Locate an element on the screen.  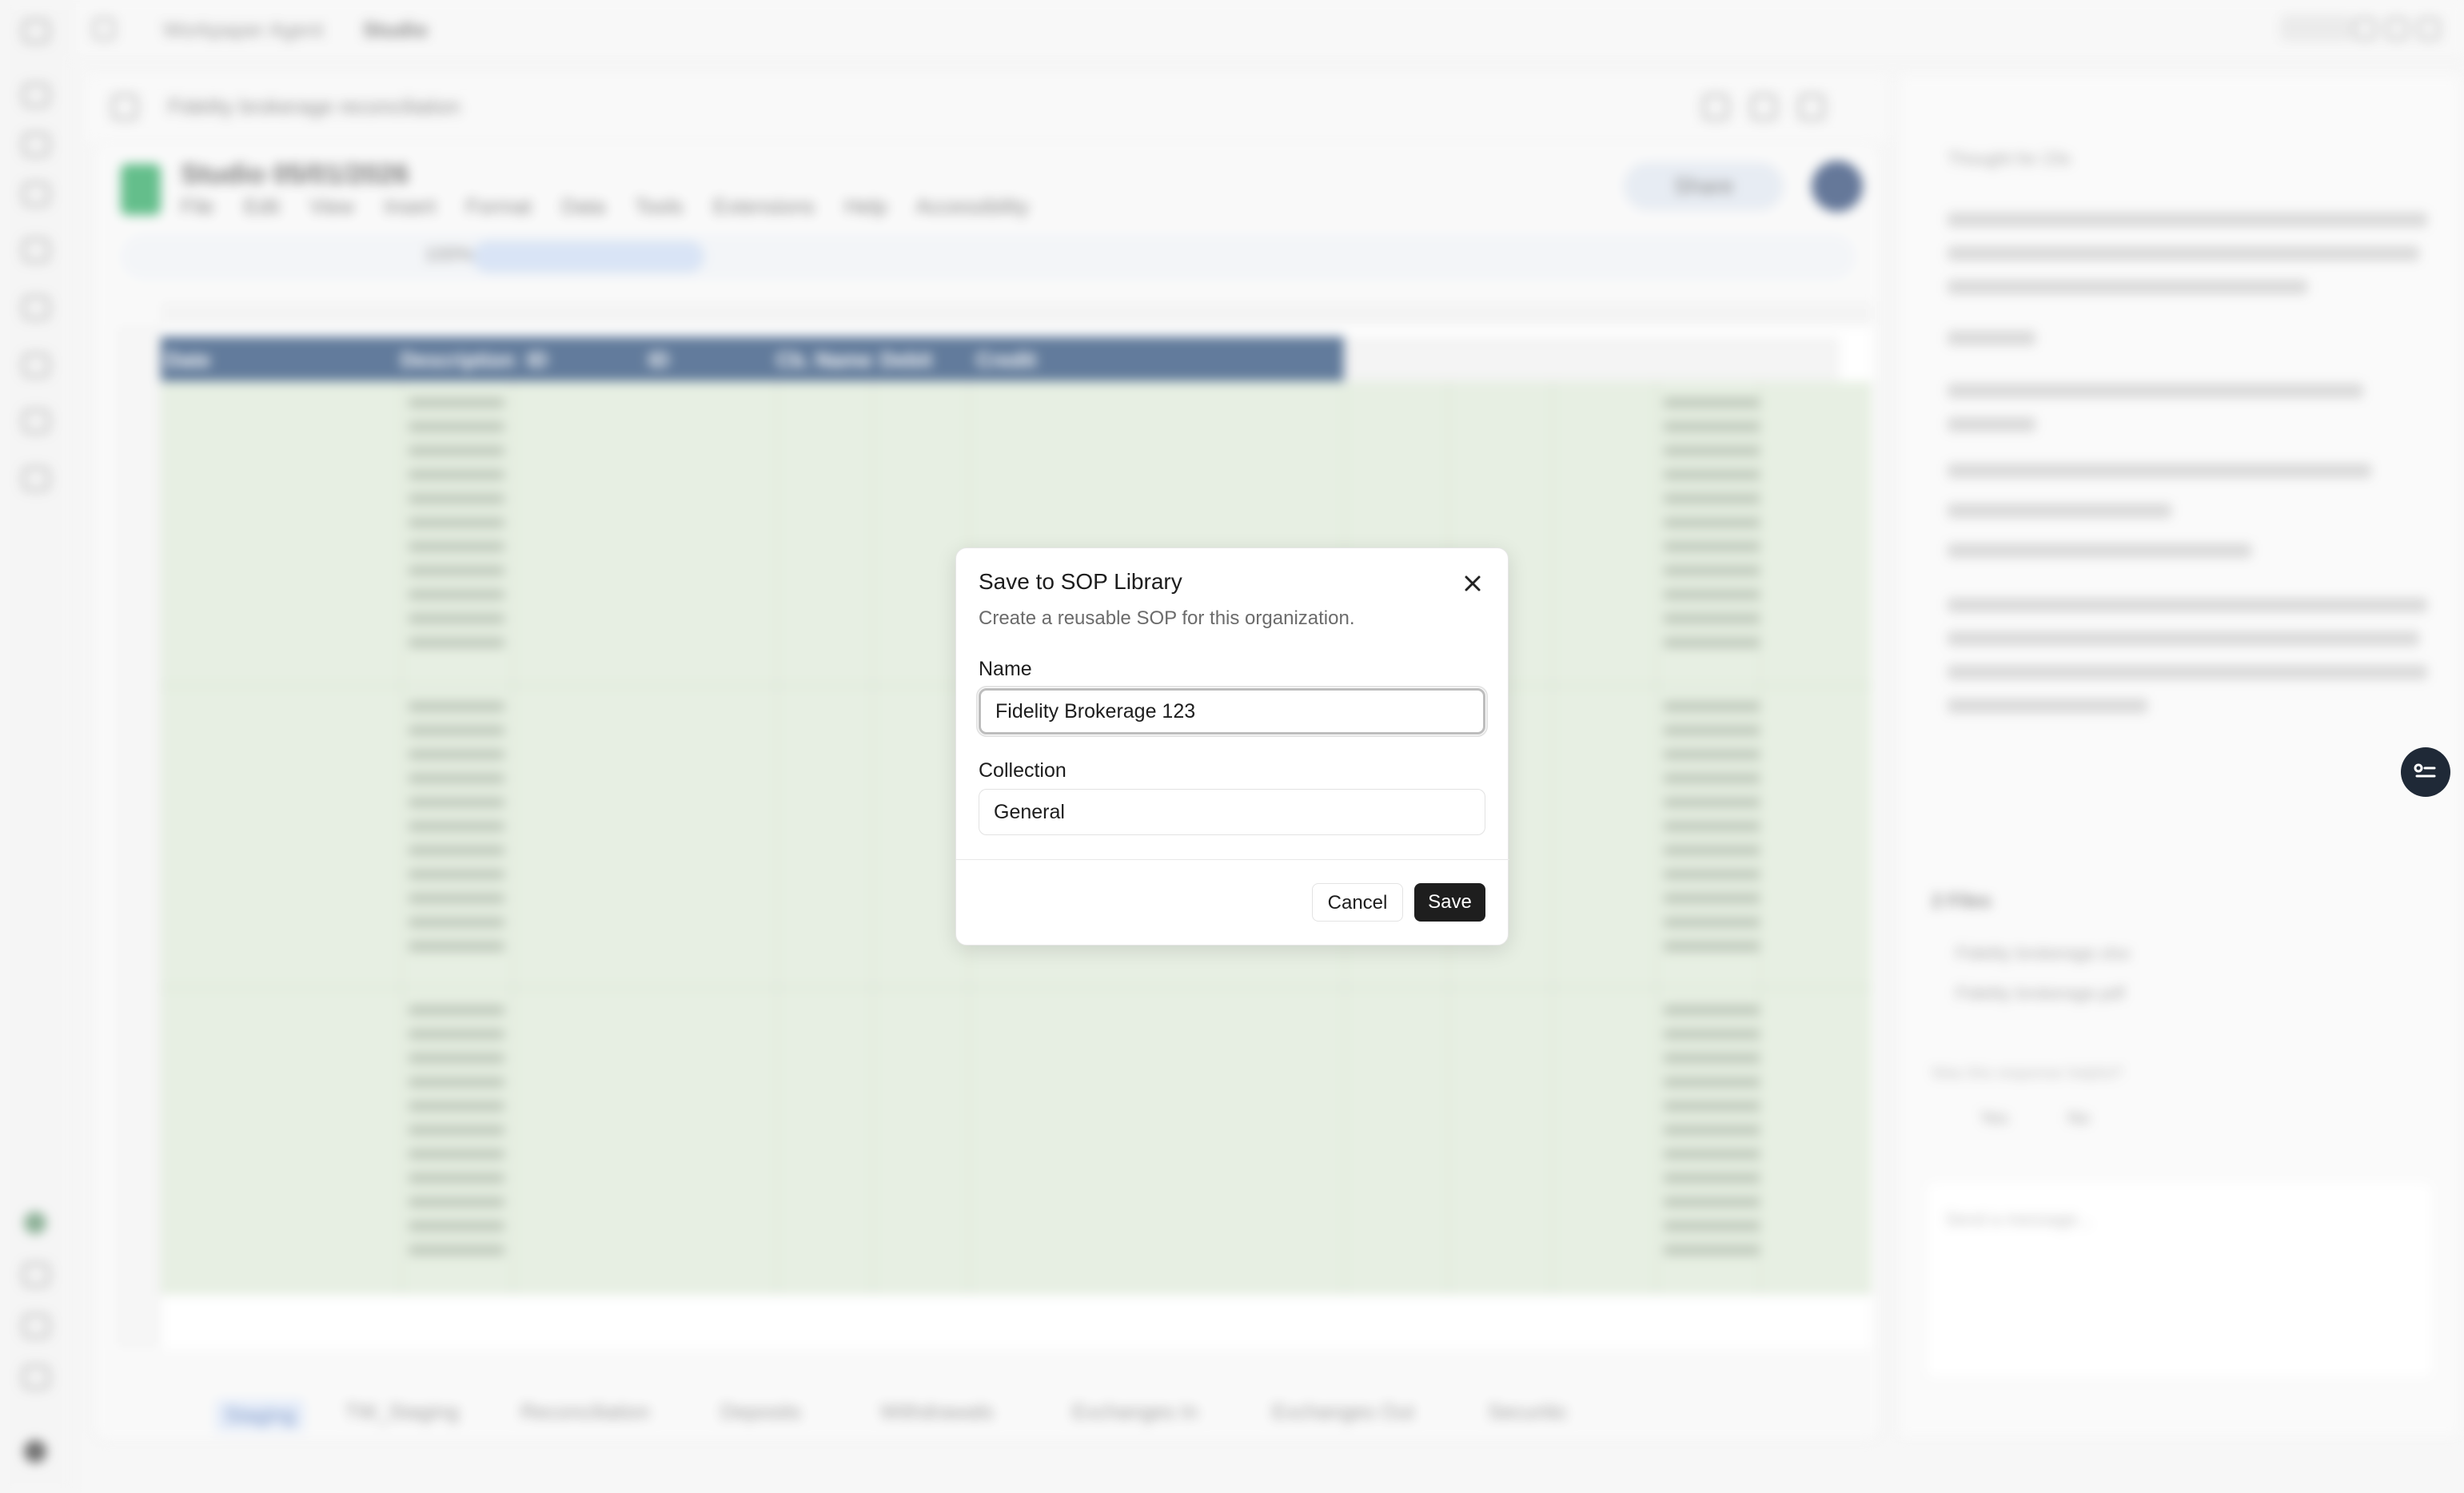
dialog-title: Save to SOP Library is located at coordinates (1080, 581).